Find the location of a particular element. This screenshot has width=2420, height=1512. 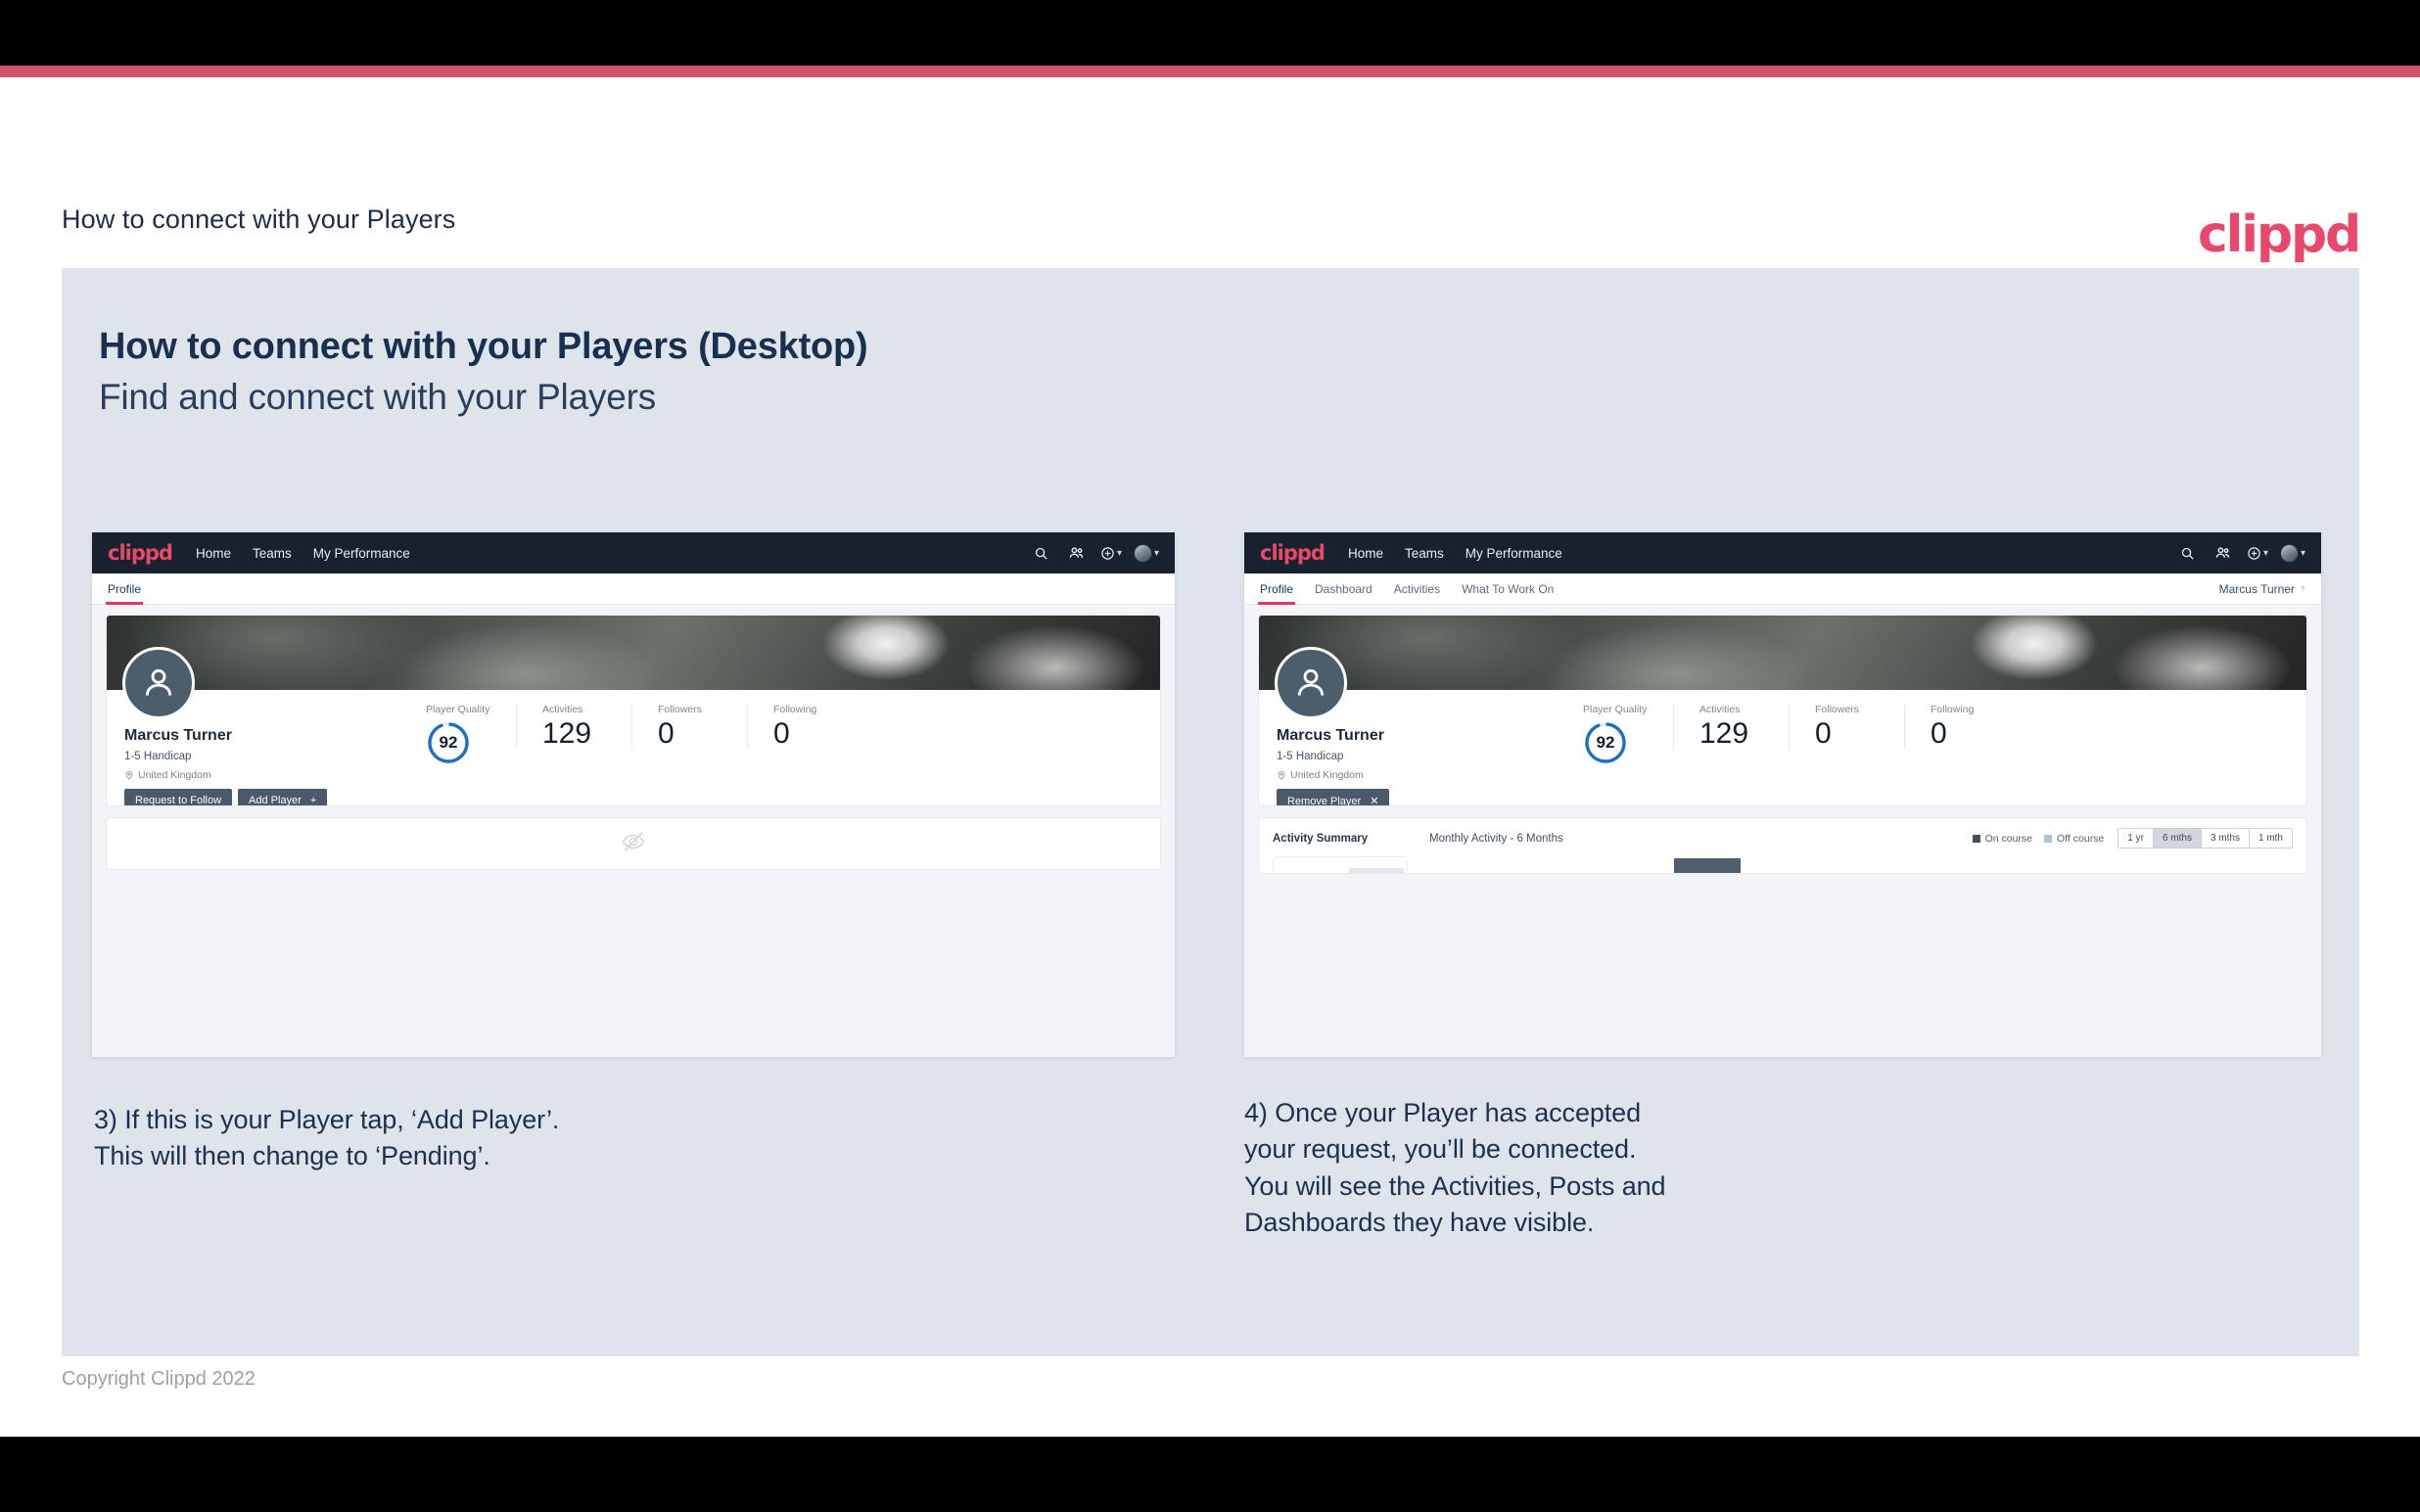

footer-copyright: Copyright Clippd 2022 is located at coordinates (159, 1379).